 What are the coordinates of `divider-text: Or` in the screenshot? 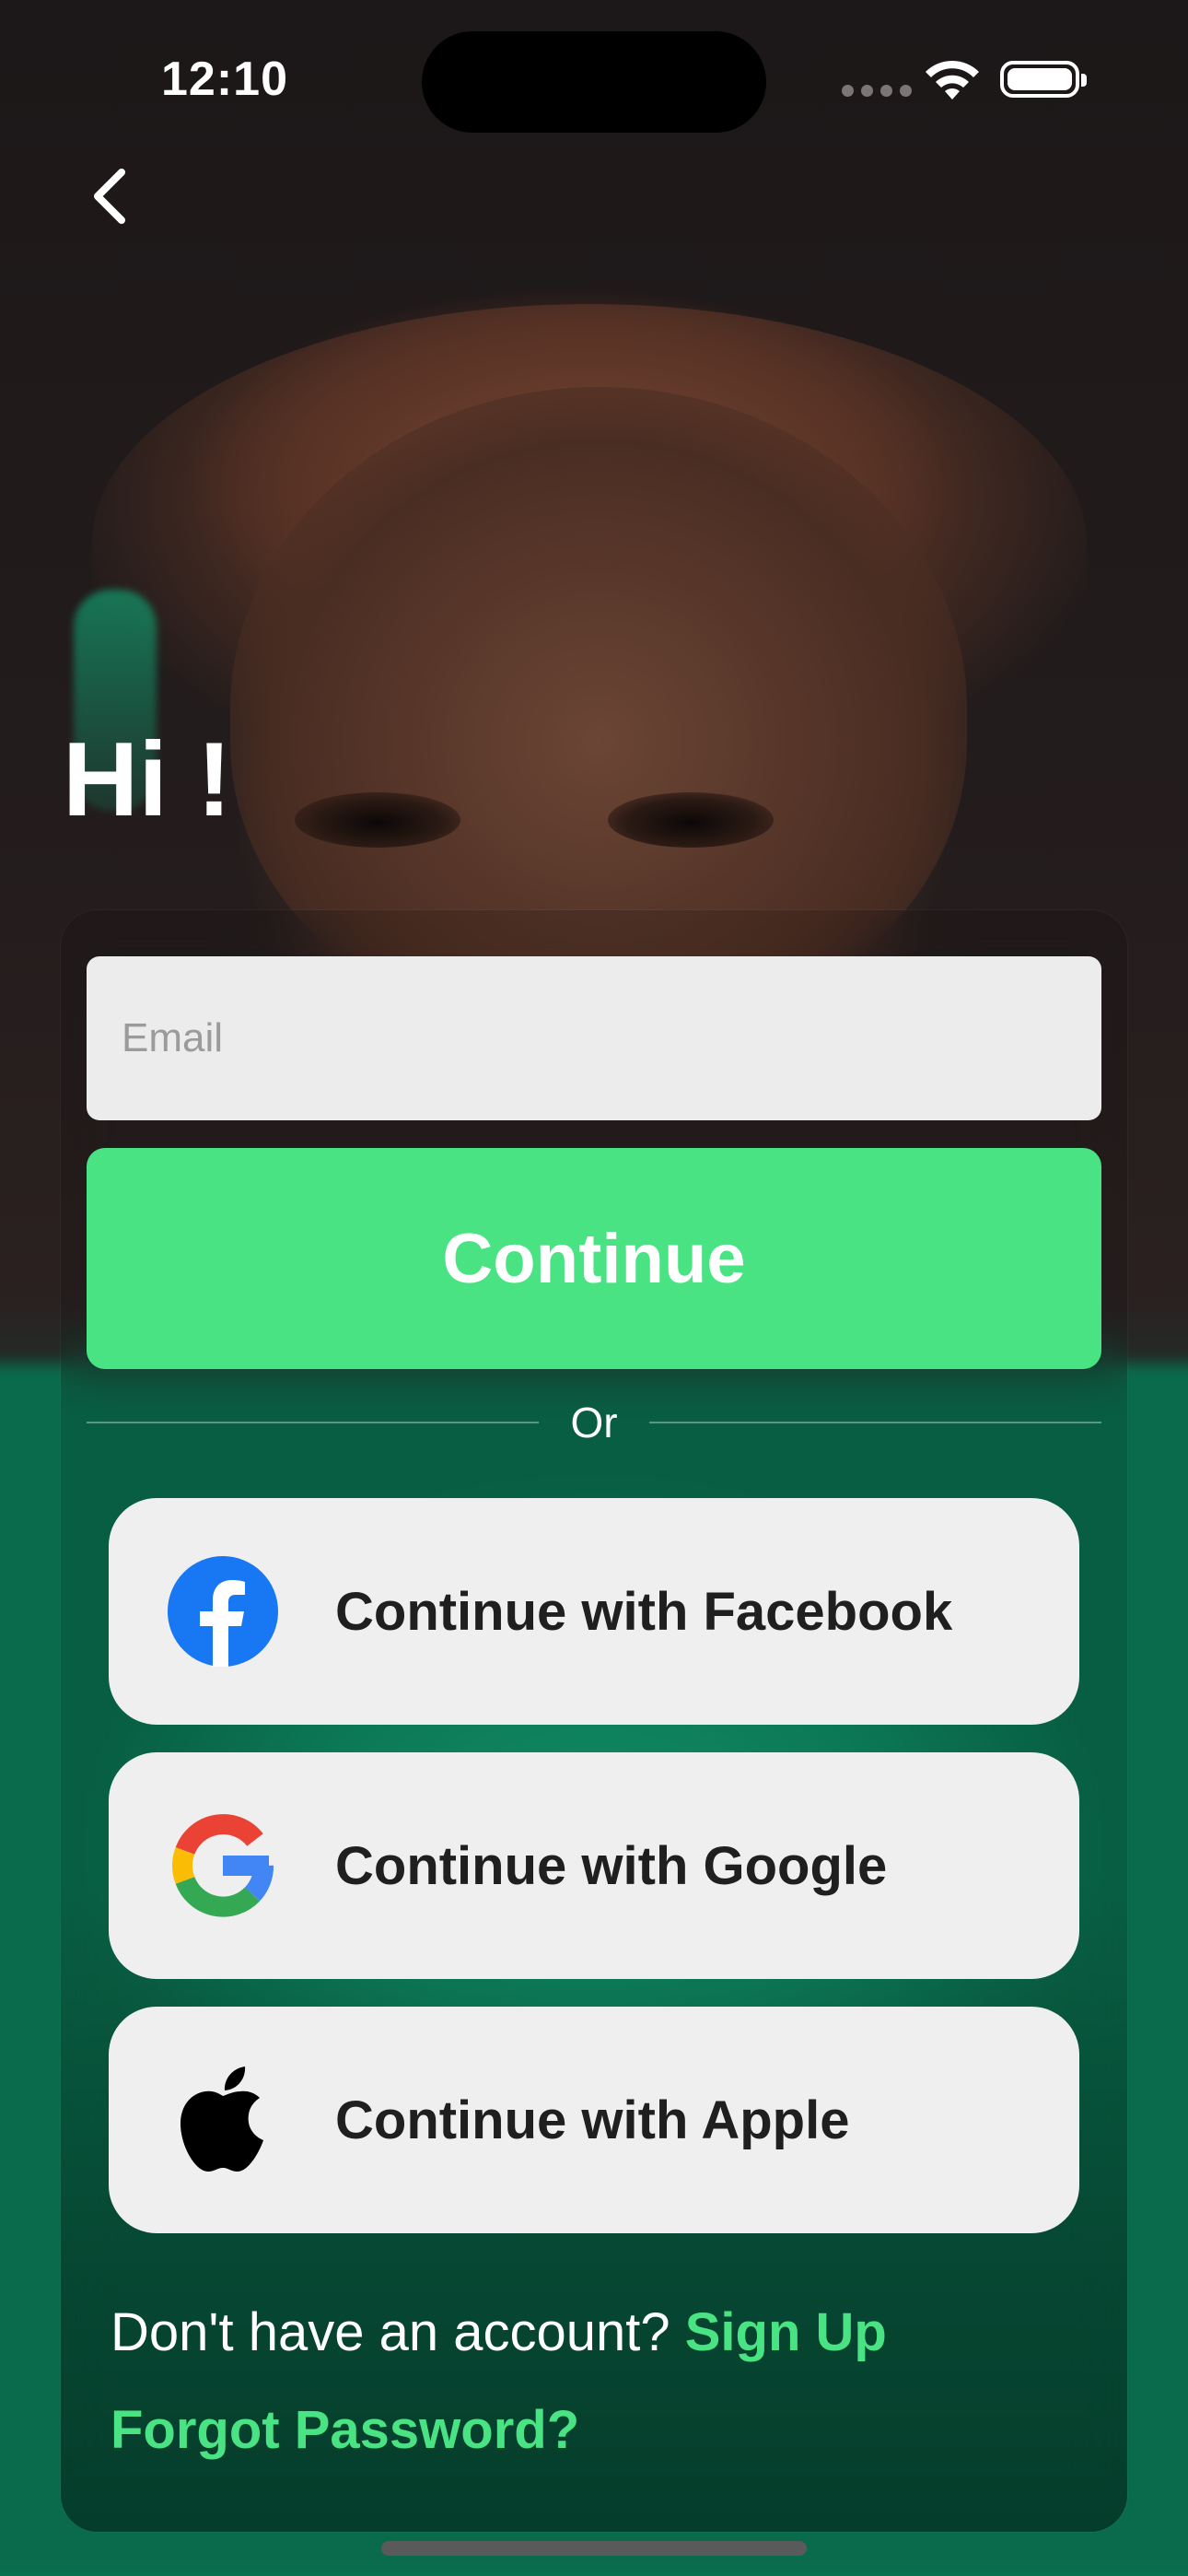 It's located at (594, 1422).